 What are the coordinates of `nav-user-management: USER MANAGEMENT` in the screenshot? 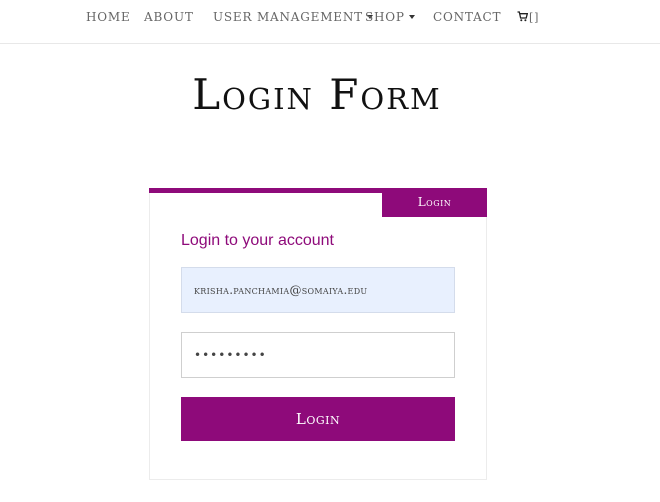 It's located at (293, 17).